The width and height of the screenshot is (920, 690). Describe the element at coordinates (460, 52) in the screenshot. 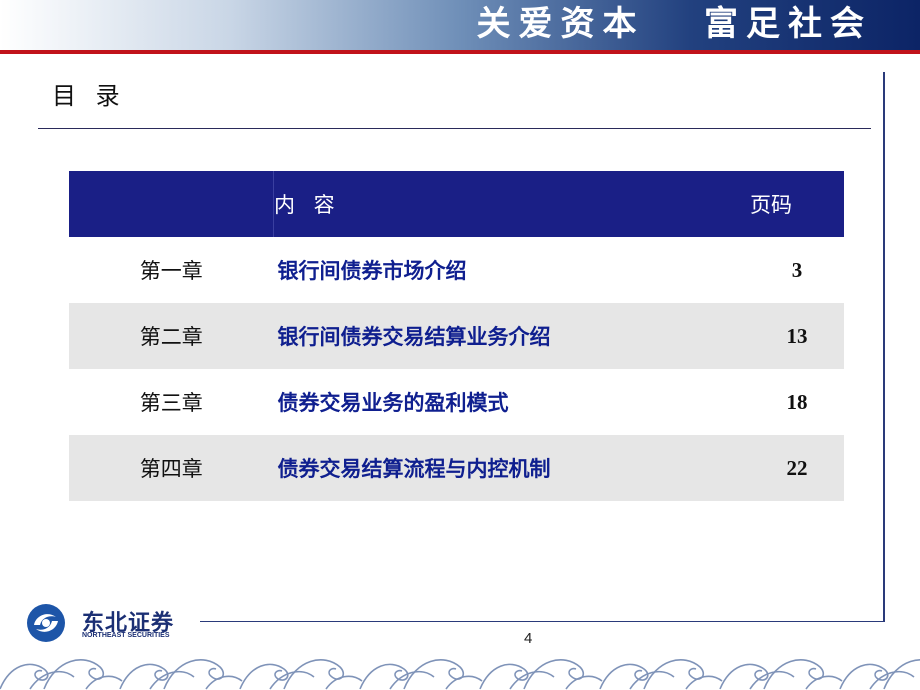

I see `header-red-stripe` at that location.